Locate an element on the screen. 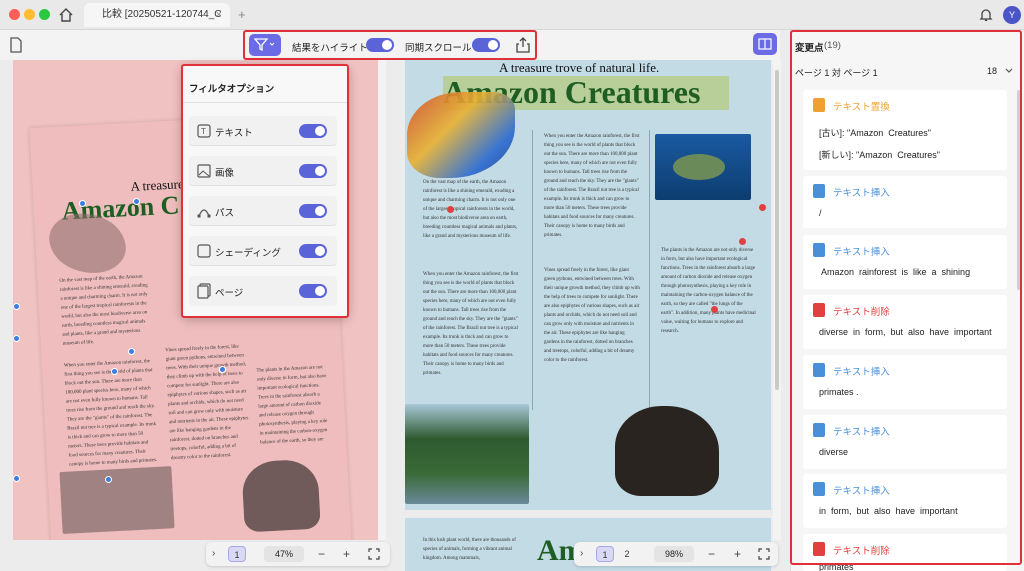 The height and width of the screenshot is (571, 1024). filter-option-label: 画像 is located at coordinates (225, 173).